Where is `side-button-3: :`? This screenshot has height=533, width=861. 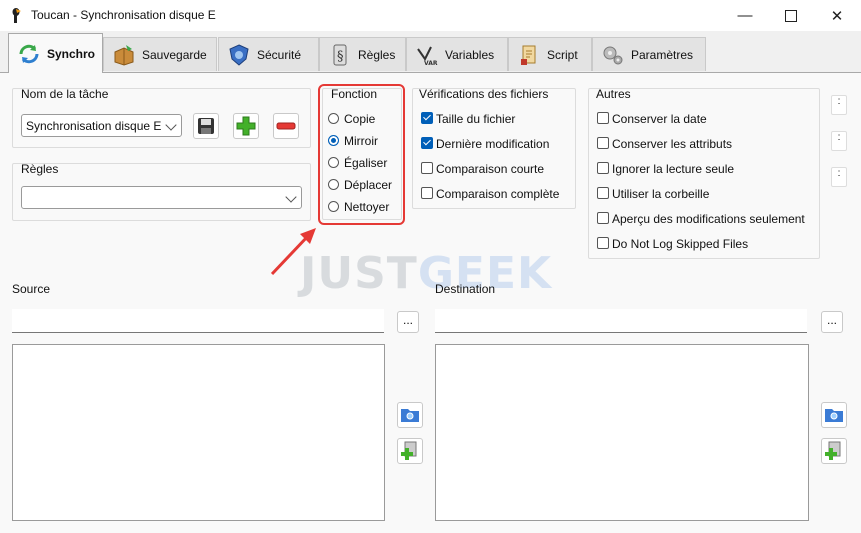
side-button-3: : is located at coordinates (839, 177).